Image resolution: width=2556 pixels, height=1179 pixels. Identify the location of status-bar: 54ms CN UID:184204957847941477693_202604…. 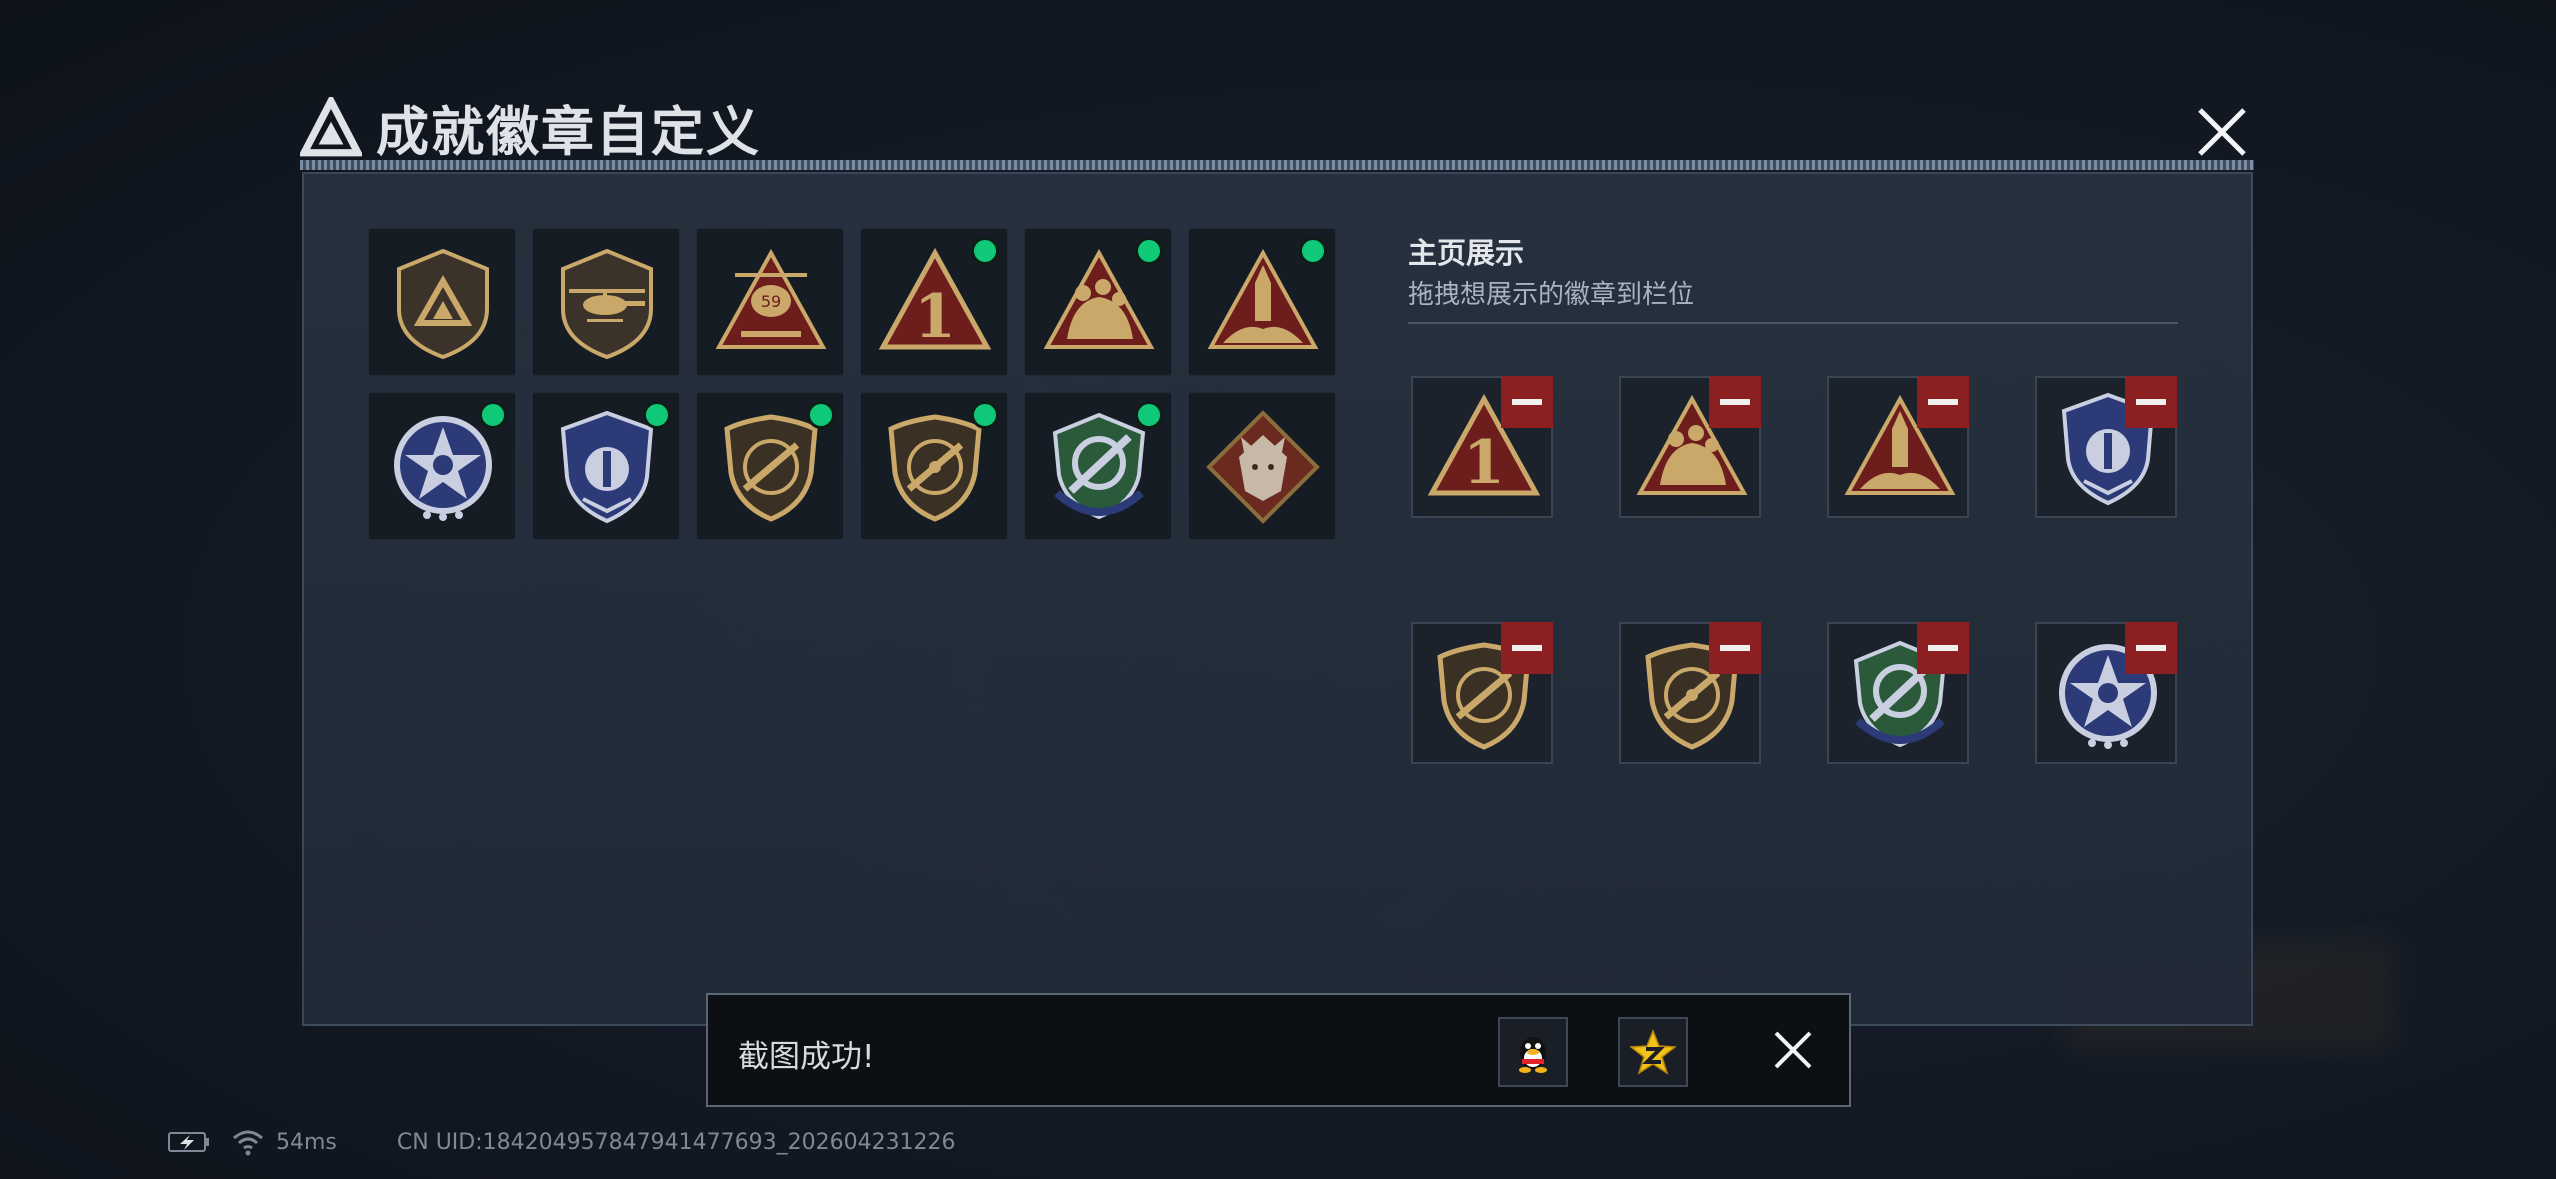
(562, 1142).